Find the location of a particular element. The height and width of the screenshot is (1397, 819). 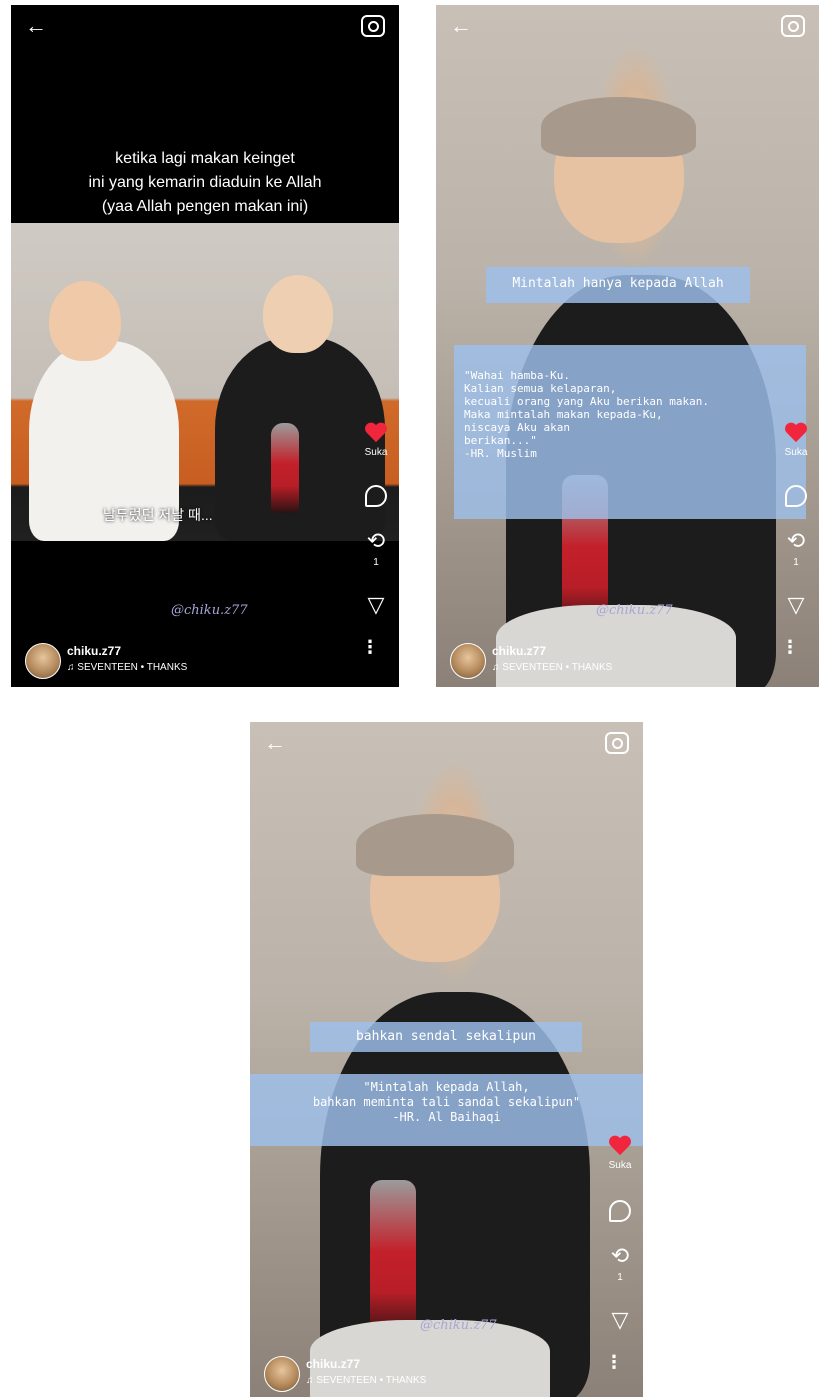

person-left-head is located at coordinates (85, 321).